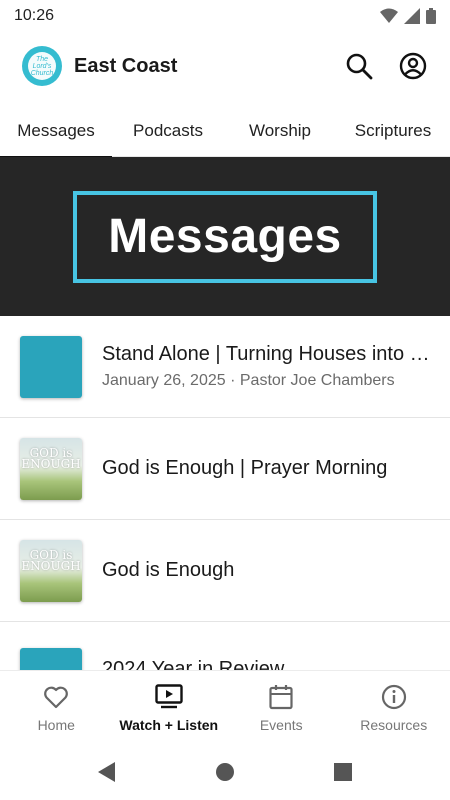  I want to click on tab-label: Messages, so click(56, 130).